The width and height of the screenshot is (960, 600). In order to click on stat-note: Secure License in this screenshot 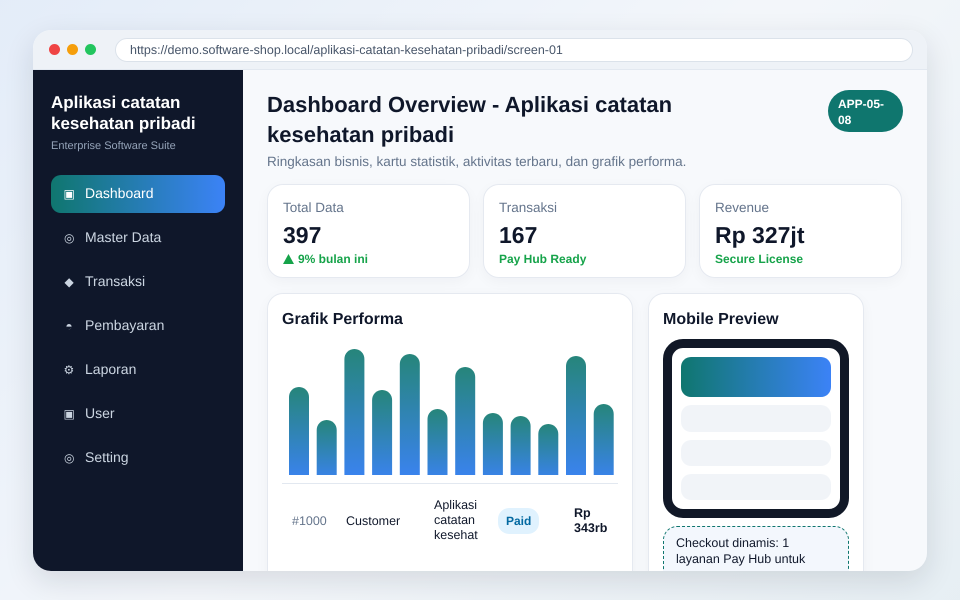, I will do `click(759, 259)`.